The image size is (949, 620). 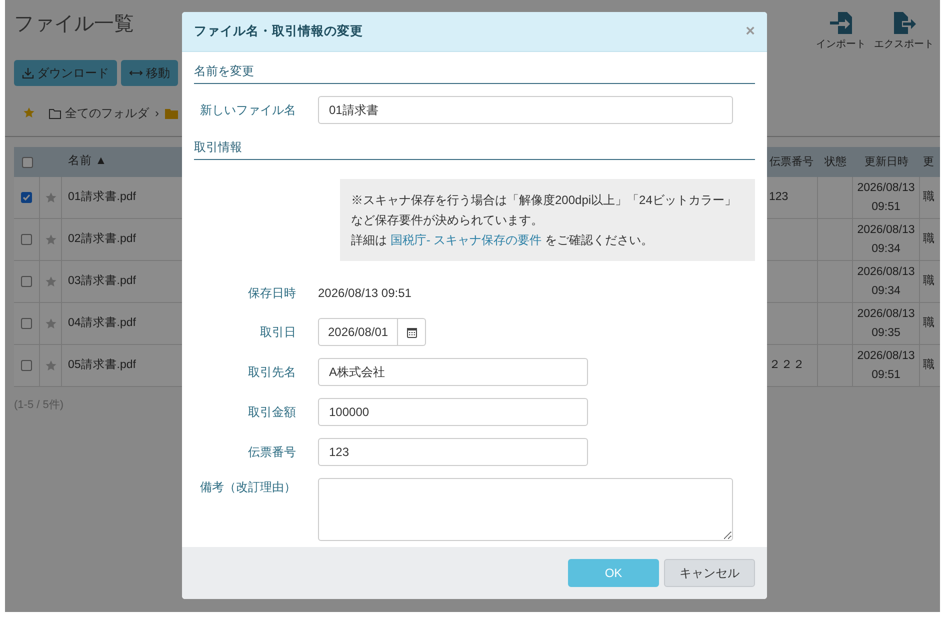 What do you see at coordinates (886, 324) in the screenshot?
I see `table-cell: 2026/08/13 09:35` at bounding box center [886, 324].